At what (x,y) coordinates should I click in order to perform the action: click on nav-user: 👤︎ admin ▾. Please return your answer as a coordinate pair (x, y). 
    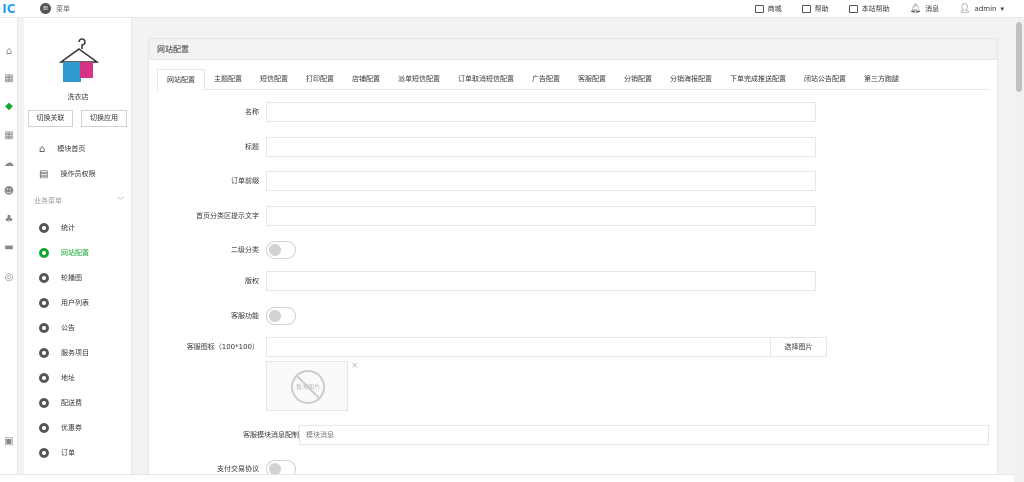
    Looking at the image, I should click on (981, 9).